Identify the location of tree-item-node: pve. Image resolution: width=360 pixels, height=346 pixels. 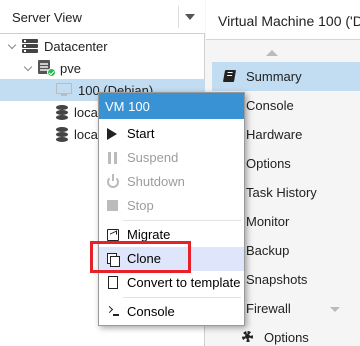
(52, 68).